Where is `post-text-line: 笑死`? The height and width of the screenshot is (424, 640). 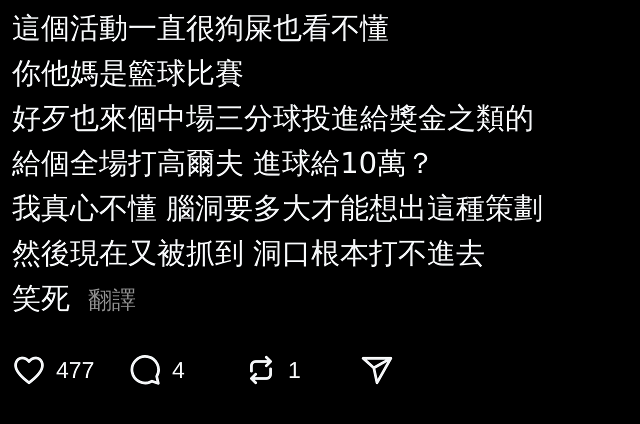
post-text-line: 笑死 is located at coordinates (41, 298).